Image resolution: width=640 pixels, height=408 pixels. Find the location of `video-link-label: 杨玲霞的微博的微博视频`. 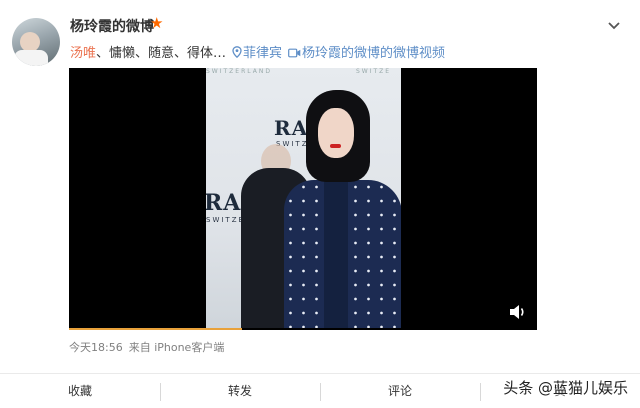

video-link-label: 杨玲霞的微博的微博视频 is located at coordinates (374, 53).